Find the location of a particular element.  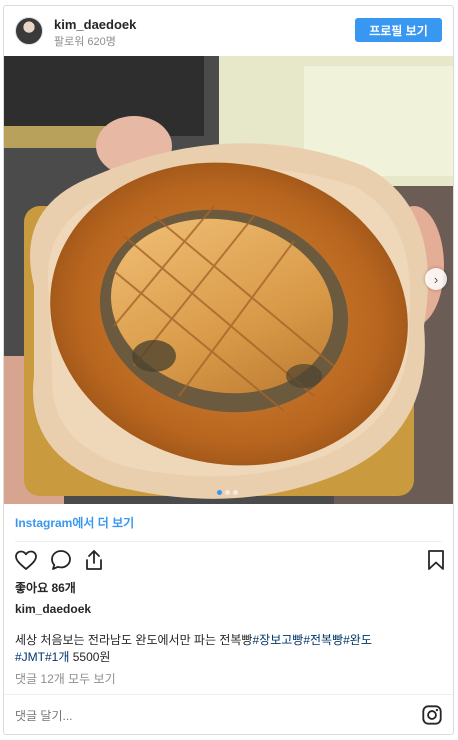

hashtag-link: #JMT#1개 is located at coordinates (42, 657).